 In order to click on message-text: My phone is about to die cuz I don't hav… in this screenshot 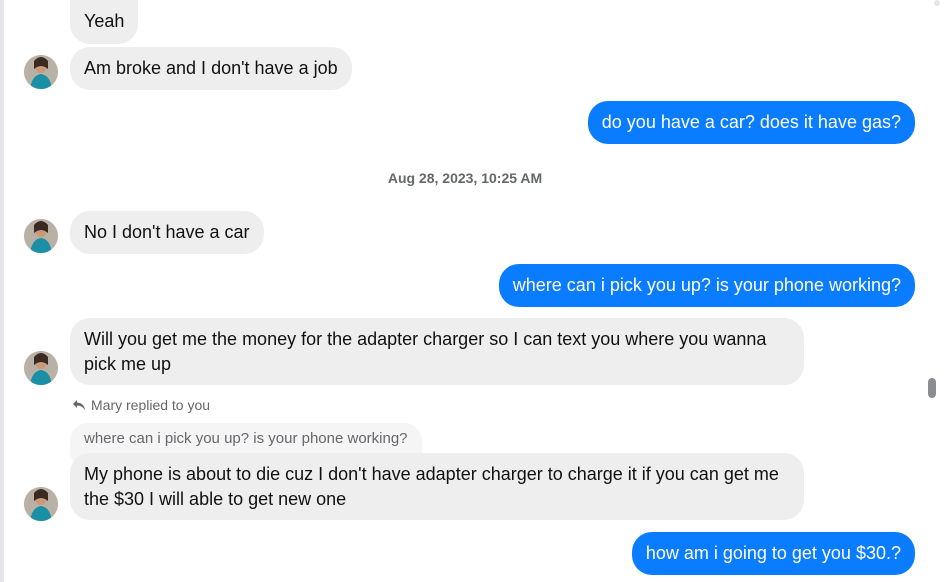, I will do `click(431, 486)`.